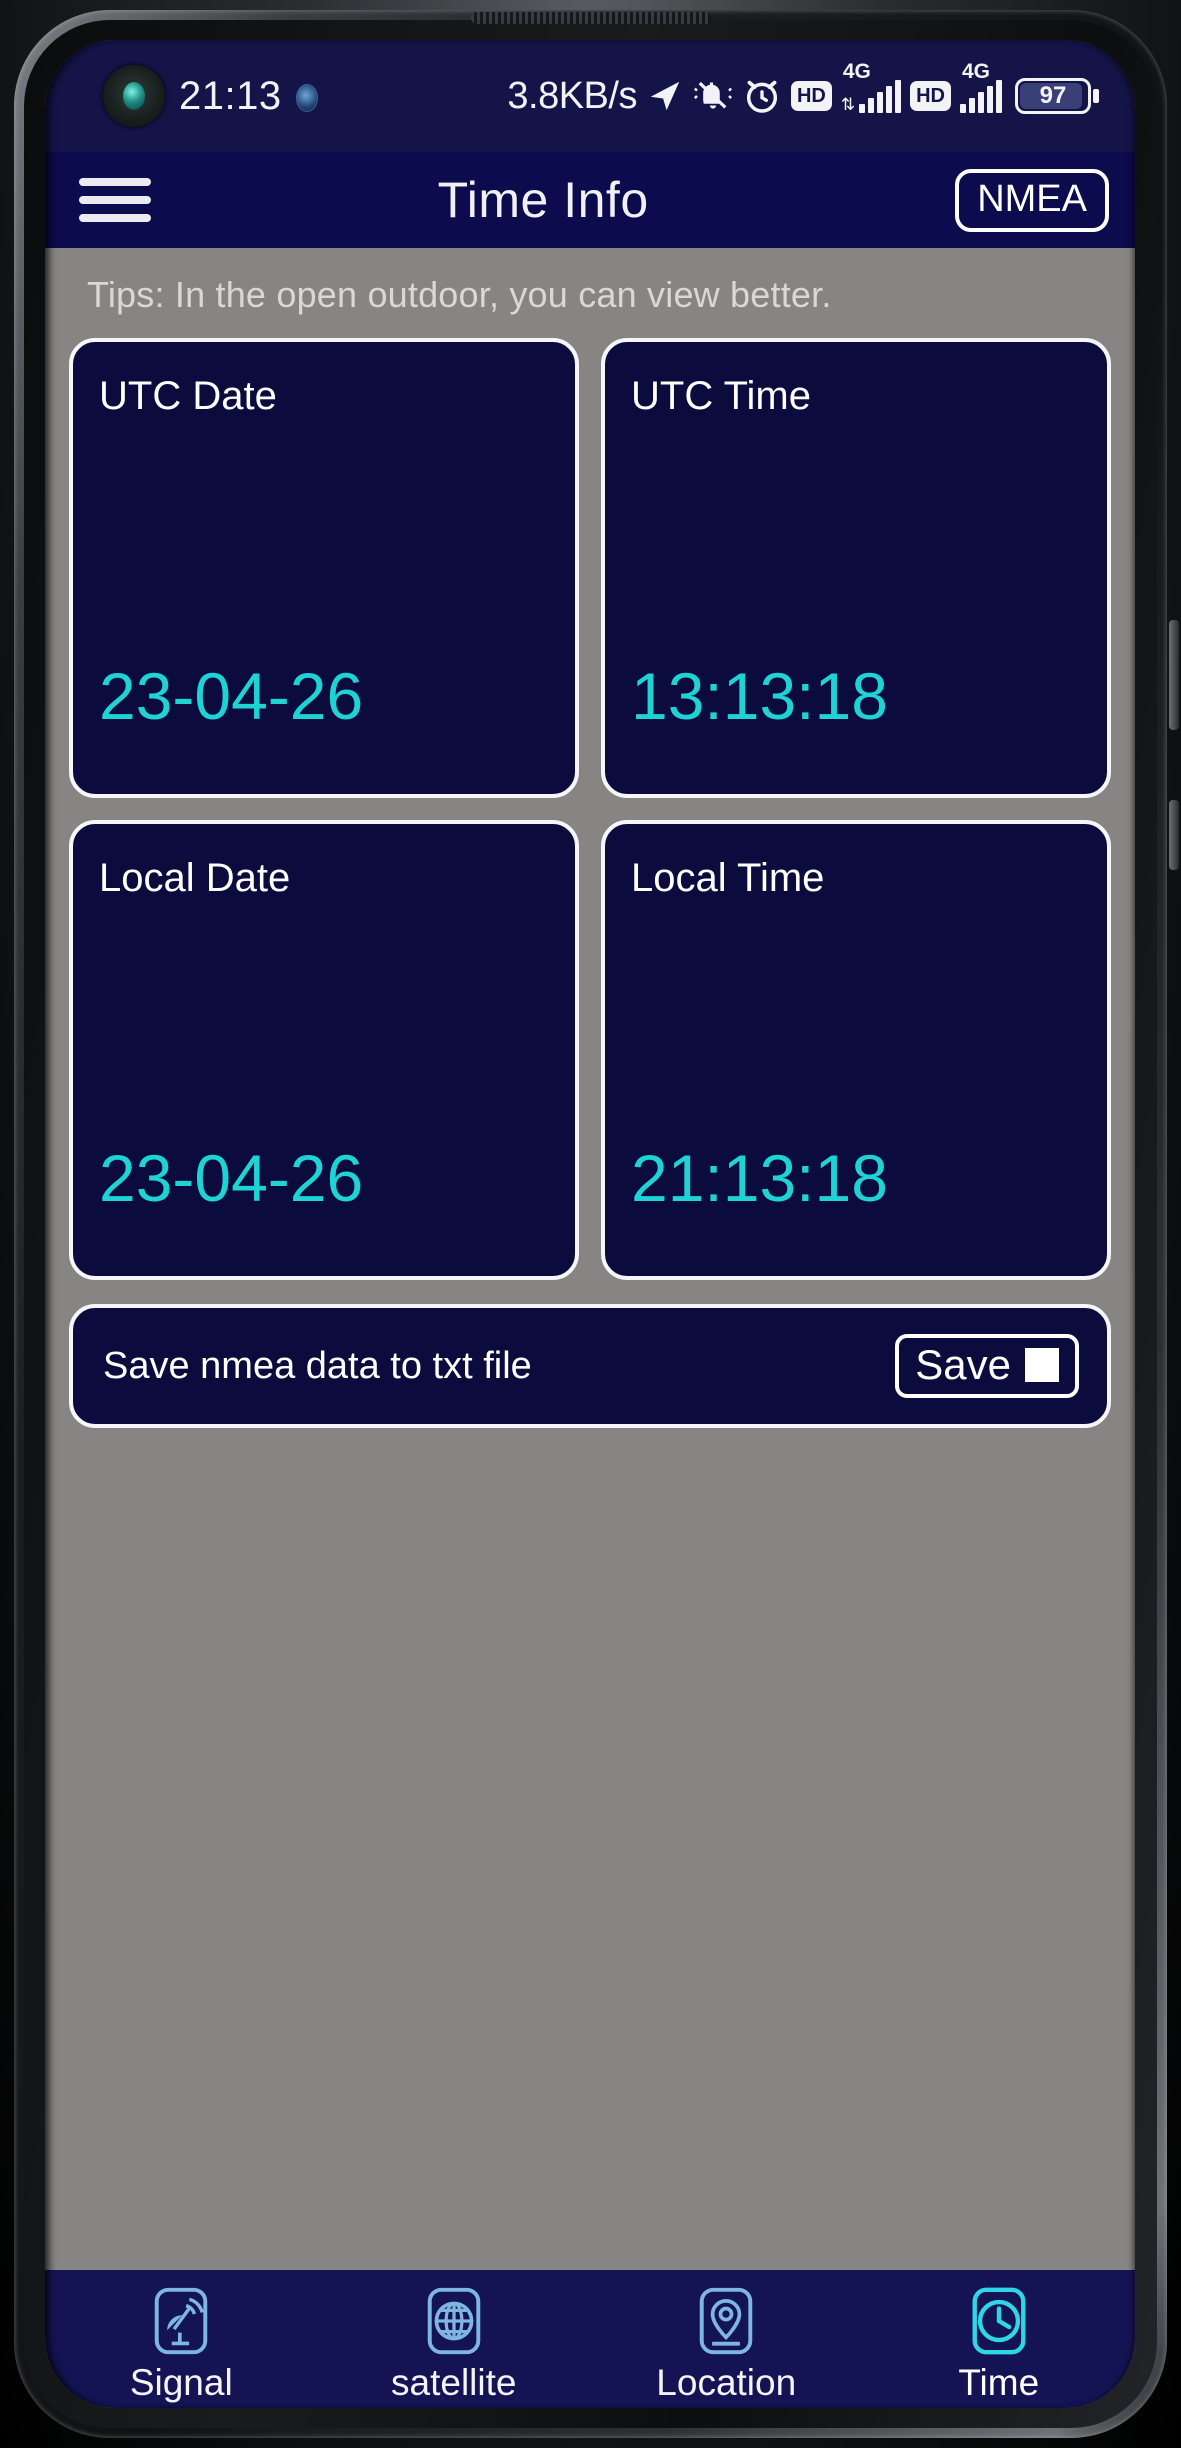  What do you see at coordinates (324, 568) in the screenshot?
I see `card-utc-date: UTC Date 23-04-26` at bounding box center [324, 568].